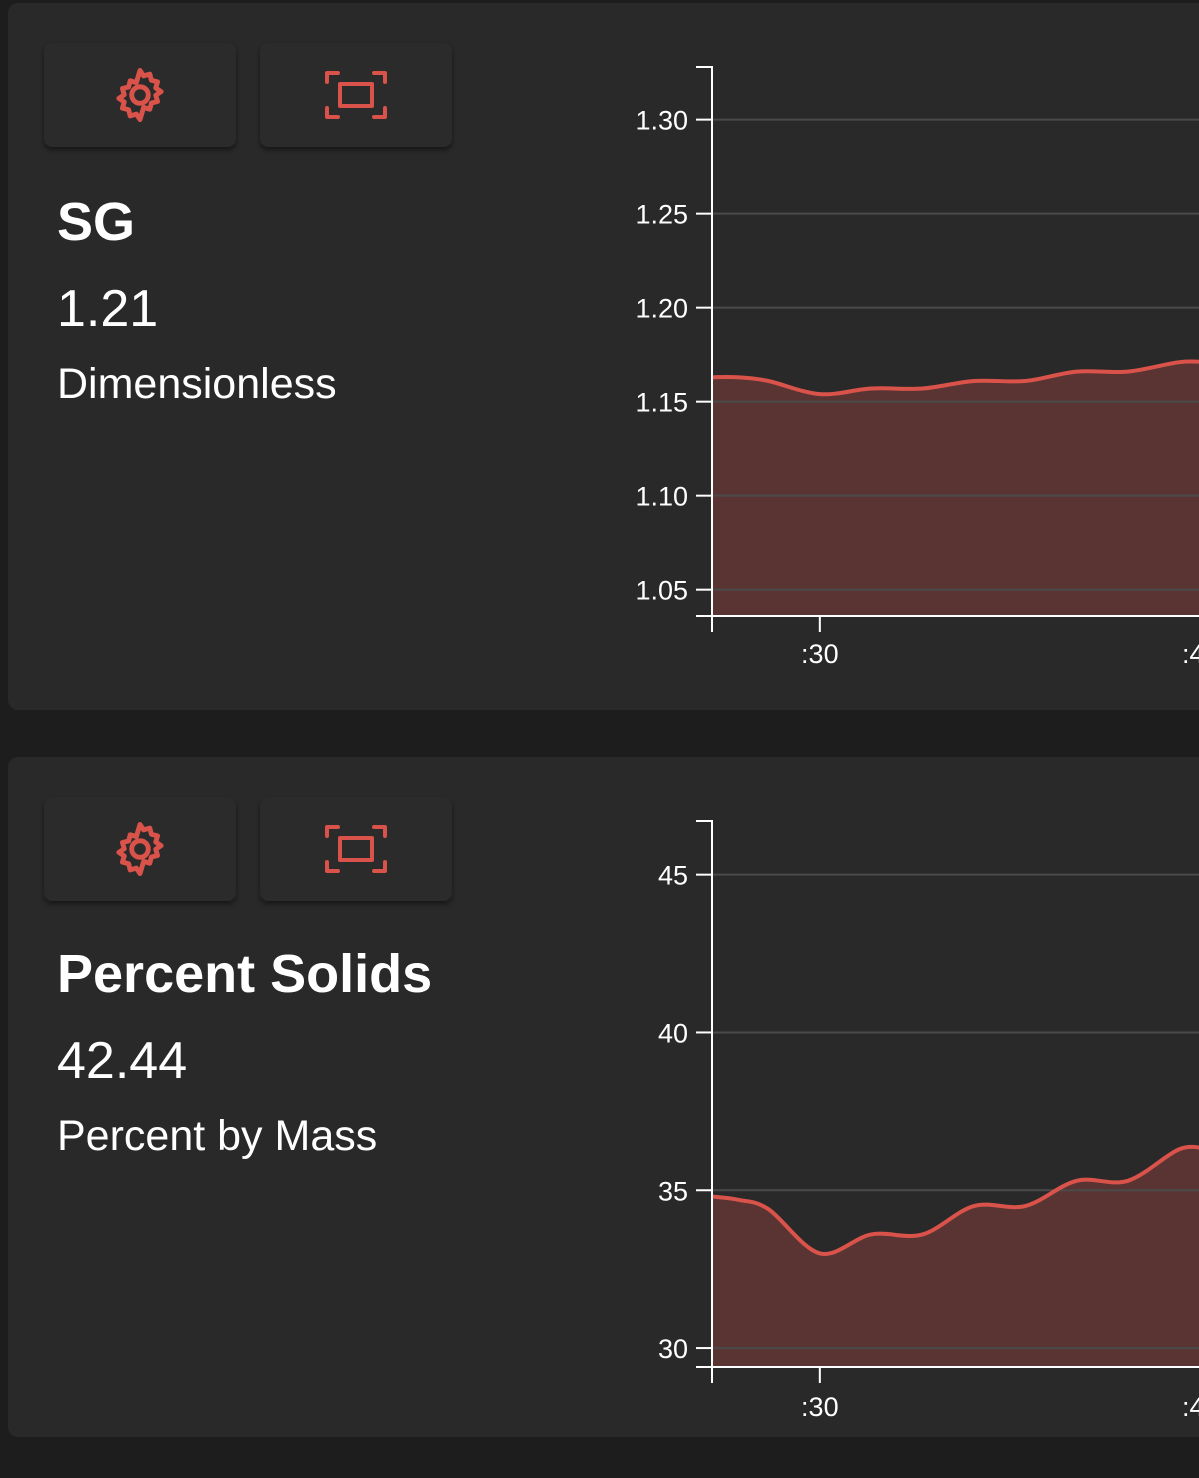 The height and width of the screenshot is (1478, 1199). I want to click on y-tick-label: 1.20, so click(661, 309).